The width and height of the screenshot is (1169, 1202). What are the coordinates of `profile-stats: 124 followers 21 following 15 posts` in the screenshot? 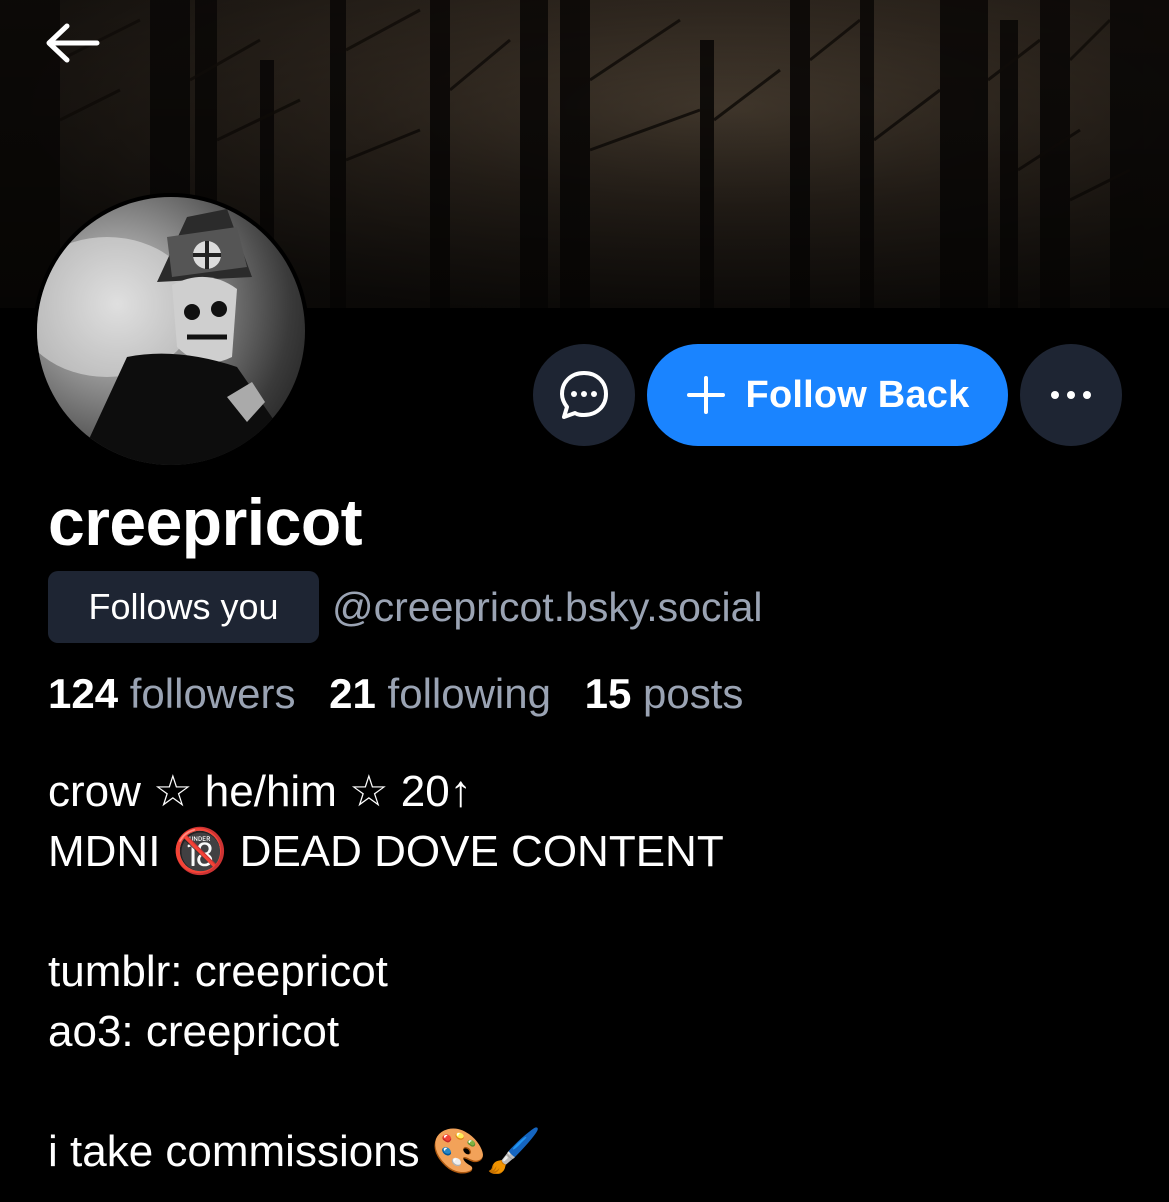 It's located at (406, 694).